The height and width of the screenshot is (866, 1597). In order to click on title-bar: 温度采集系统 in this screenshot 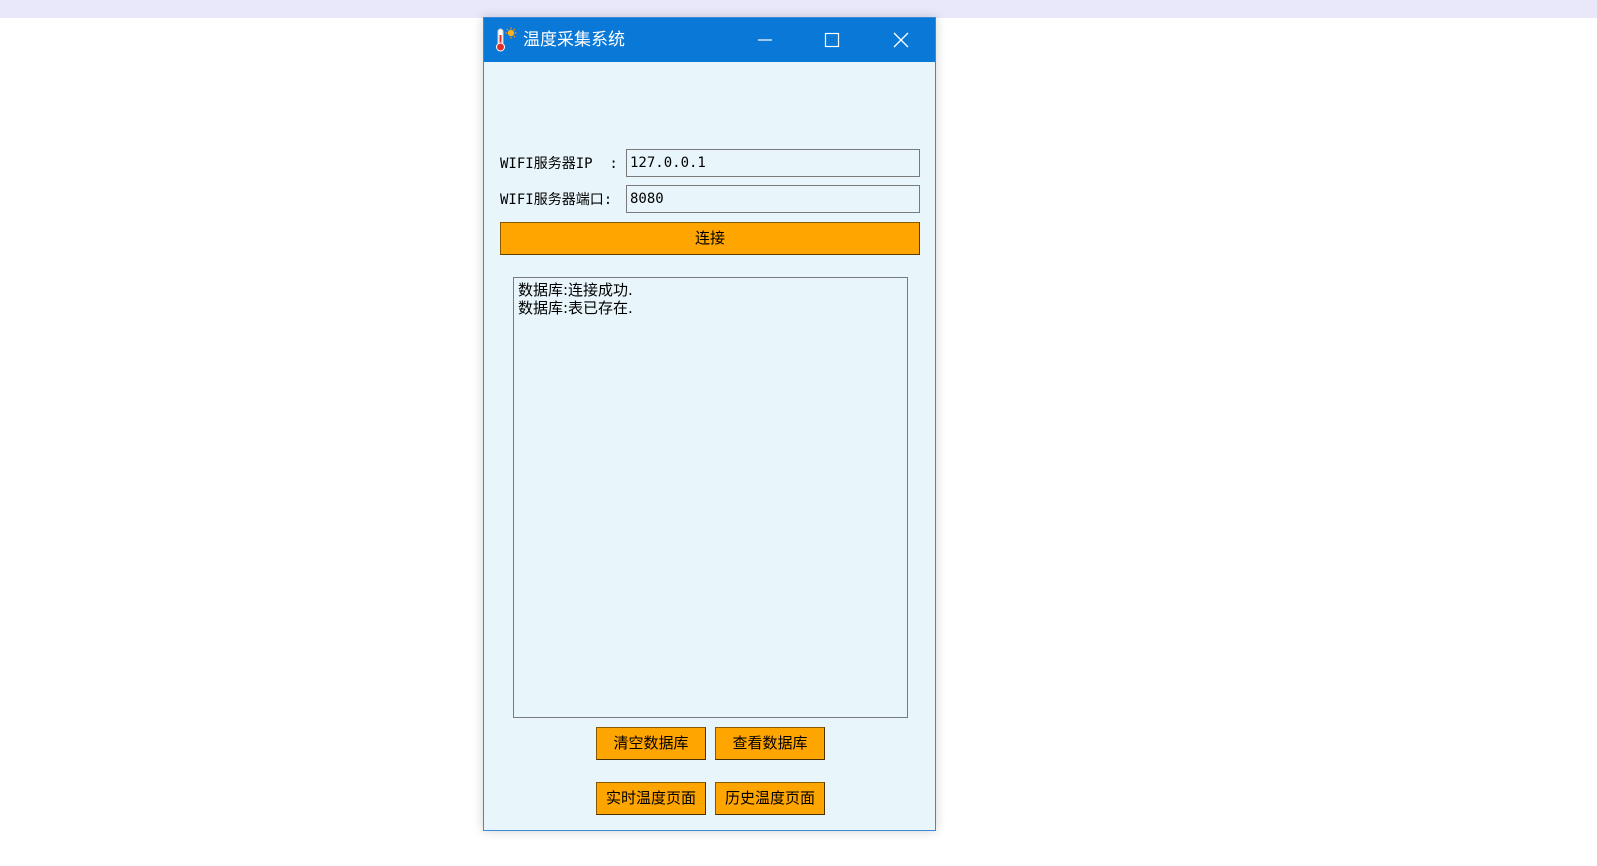, I will do `click(709, 40)`.